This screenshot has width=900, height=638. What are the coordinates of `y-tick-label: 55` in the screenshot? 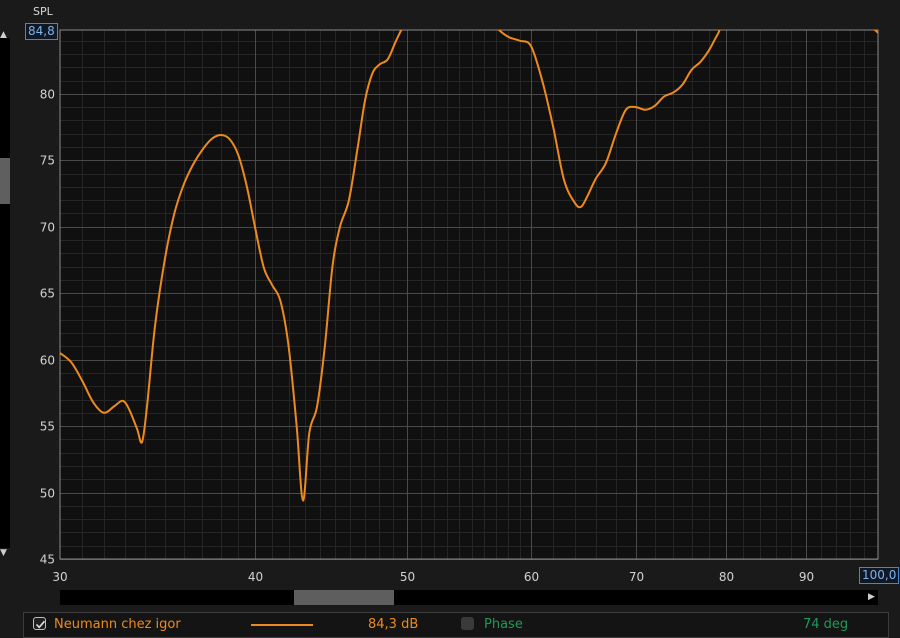 It's located at (47, 427).